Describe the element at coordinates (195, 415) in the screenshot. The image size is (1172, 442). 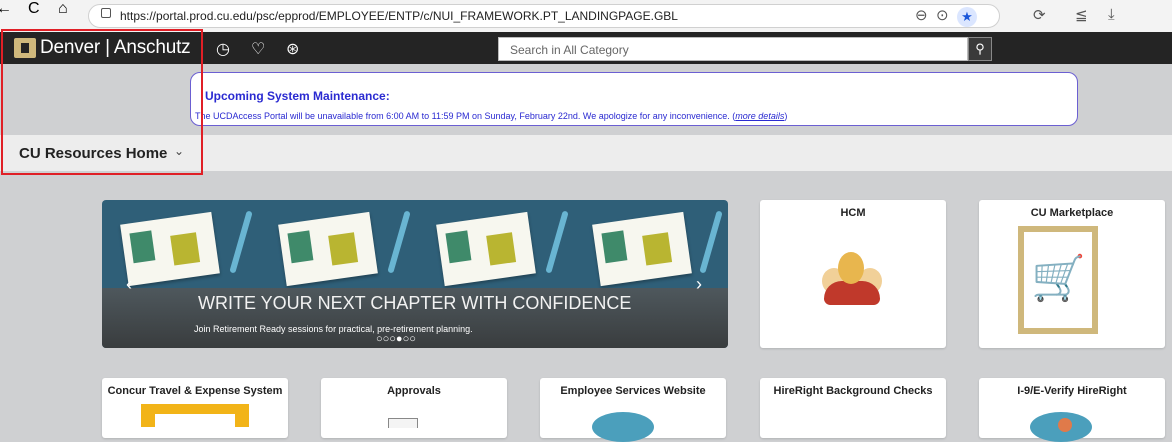
I see `concur-icon` at that location.